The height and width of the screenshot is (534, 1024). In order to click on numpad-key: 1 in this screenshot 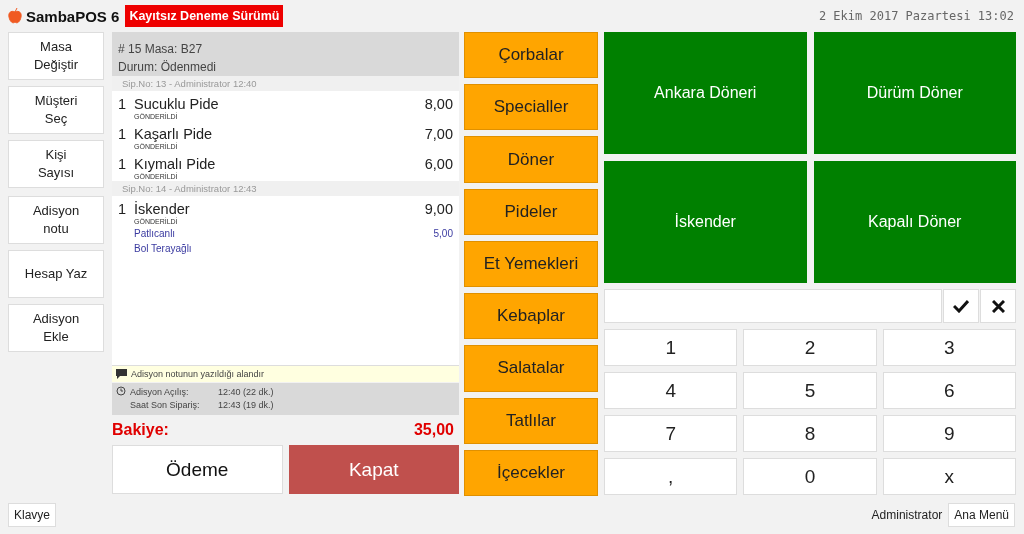, I will do `click(671, 347)`.